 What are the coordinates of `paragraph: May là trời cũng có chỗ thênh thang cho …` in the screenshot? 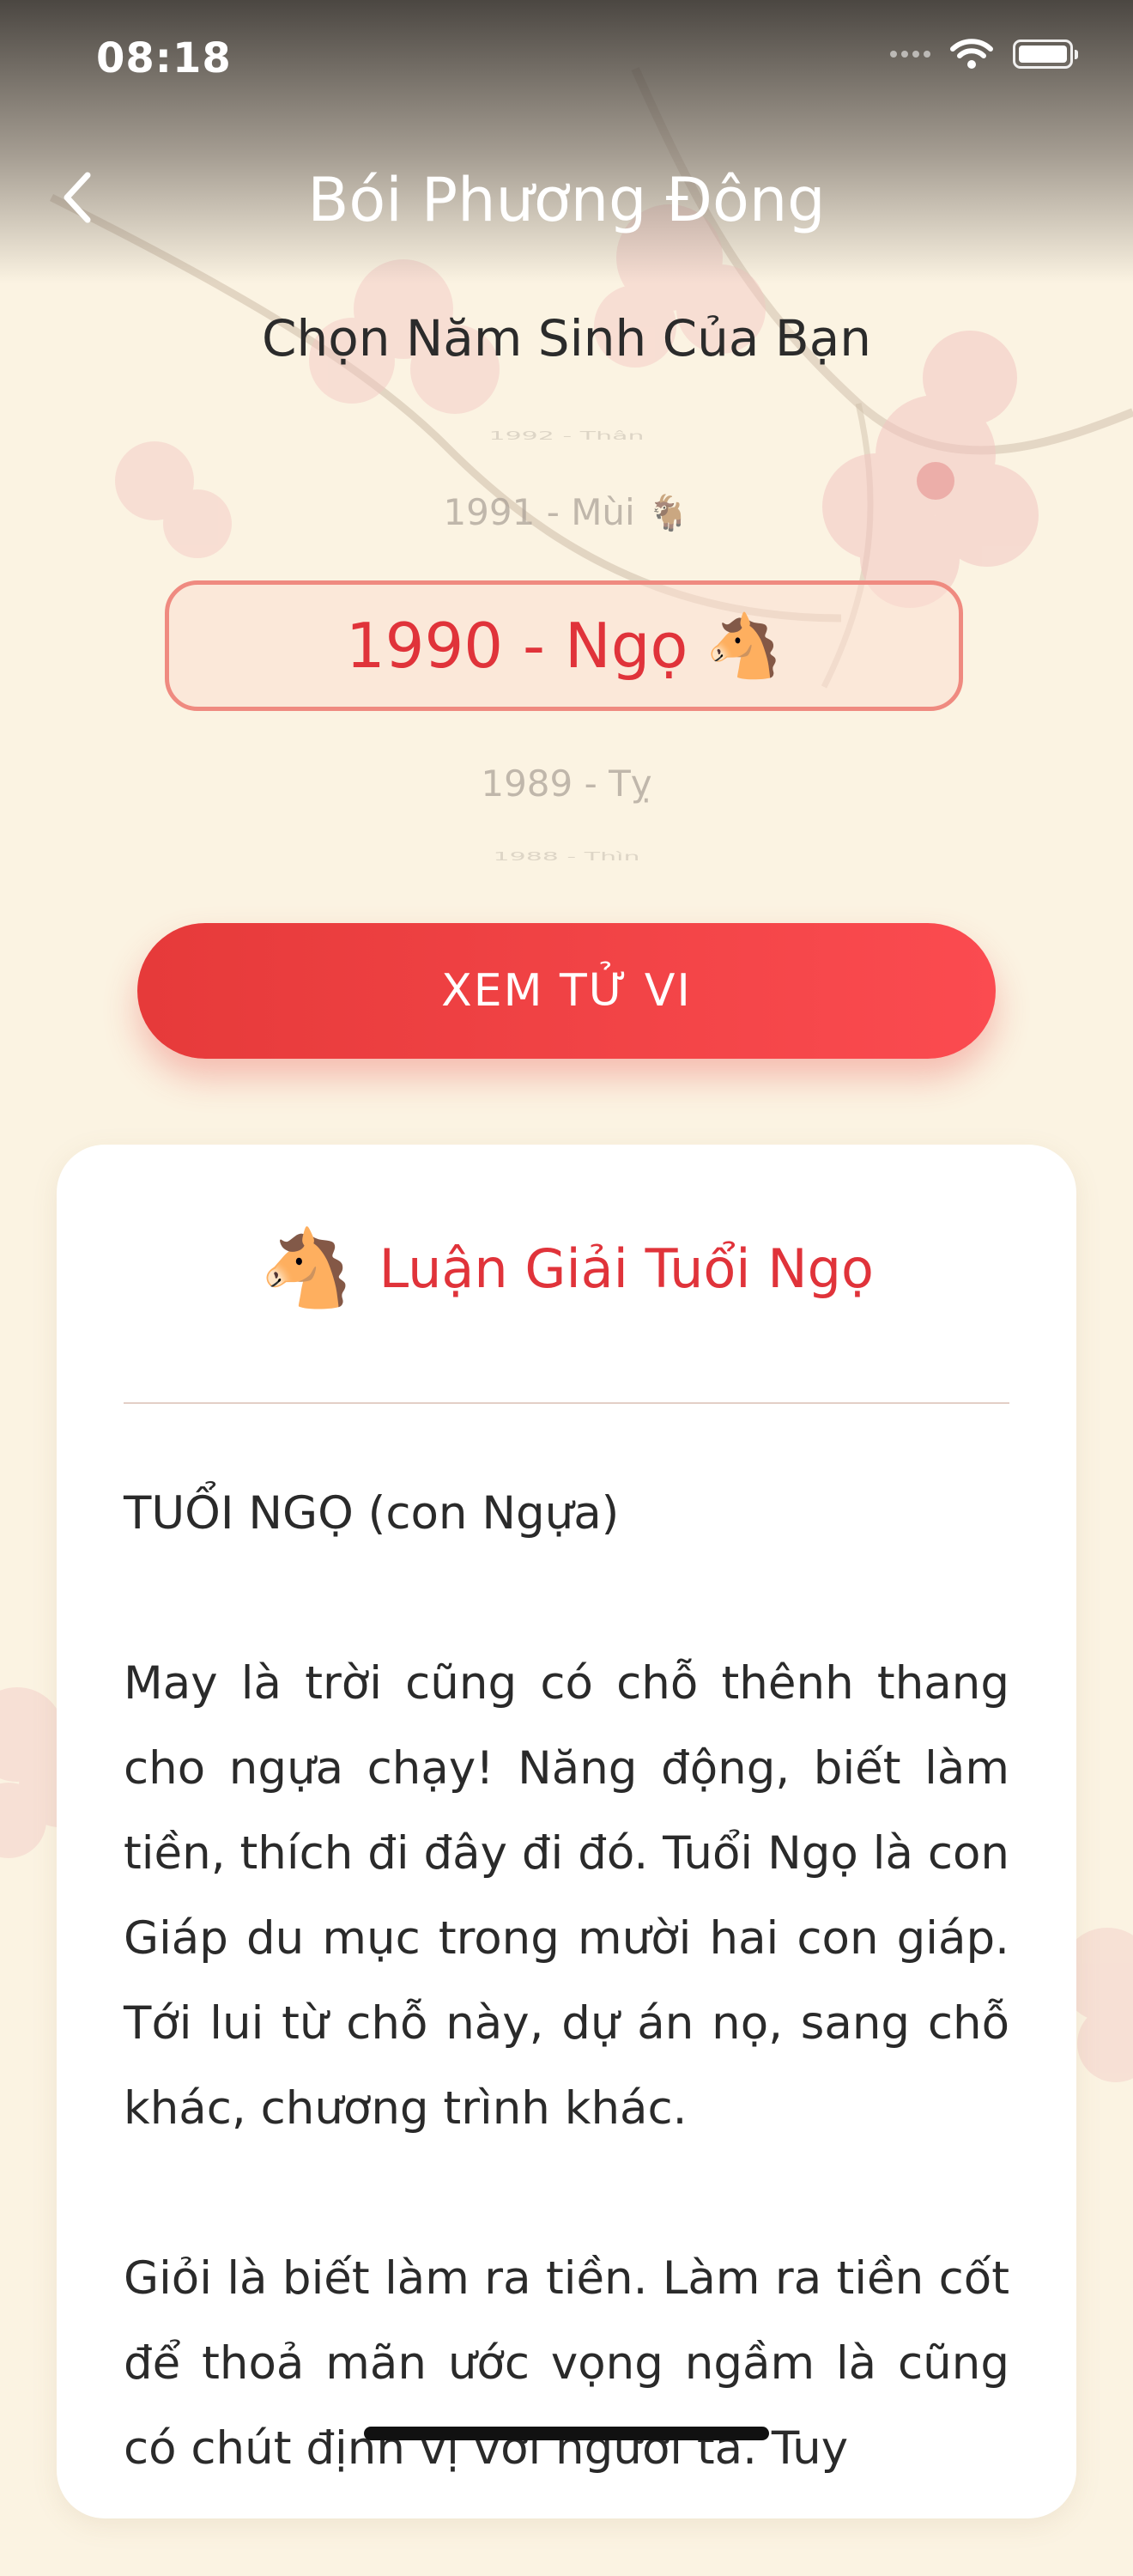 It's located at (566, 1896).